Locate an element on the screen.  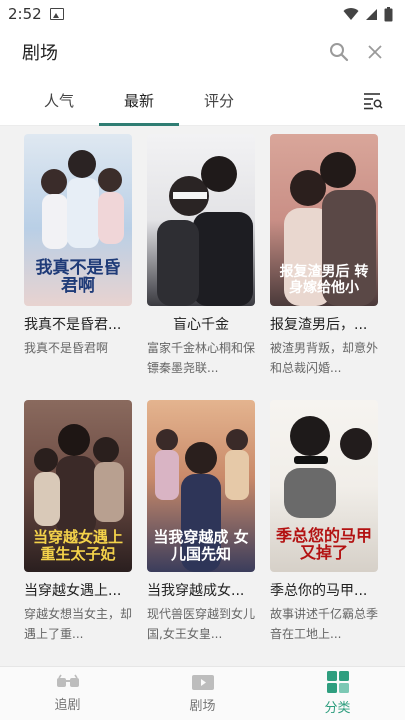
grid-icon is located at coordinates (337, 682).